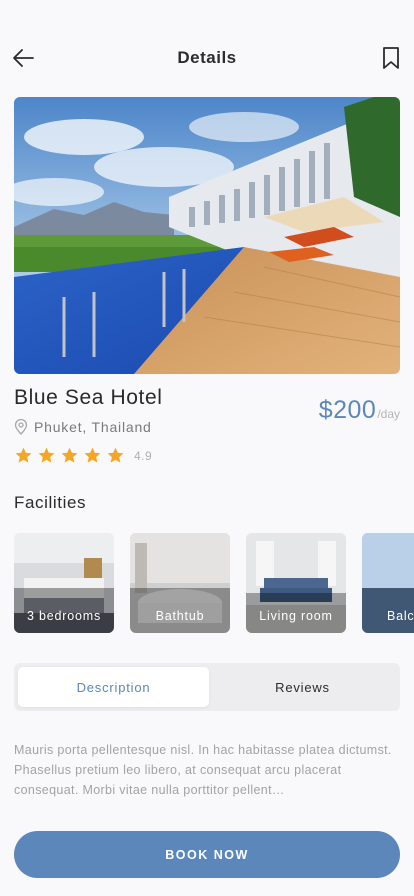 The height and width of the screenshot is (896, 414). I want to click on price-amount: $200, so click(347, 410).